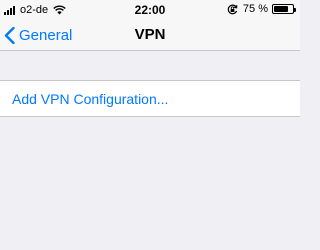 The height and width of the screenshot is (250, 320). I want to click on status-right: 75 %, so click(261, 9).